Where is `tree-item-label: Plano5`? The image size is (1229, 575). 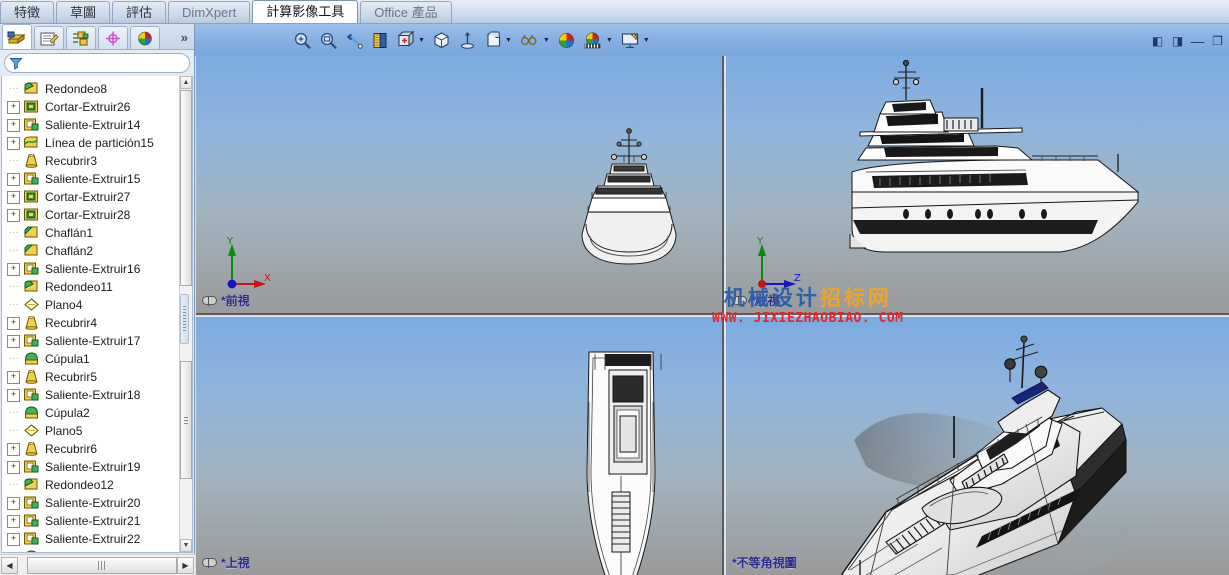
tree-item-label: Plano5 is located at coordinates (64, 431).